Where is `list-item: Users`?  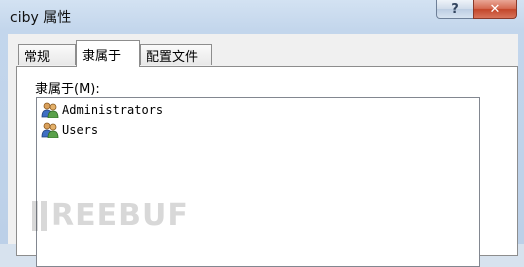 list-item: Users is located at coordinates (69, 130).